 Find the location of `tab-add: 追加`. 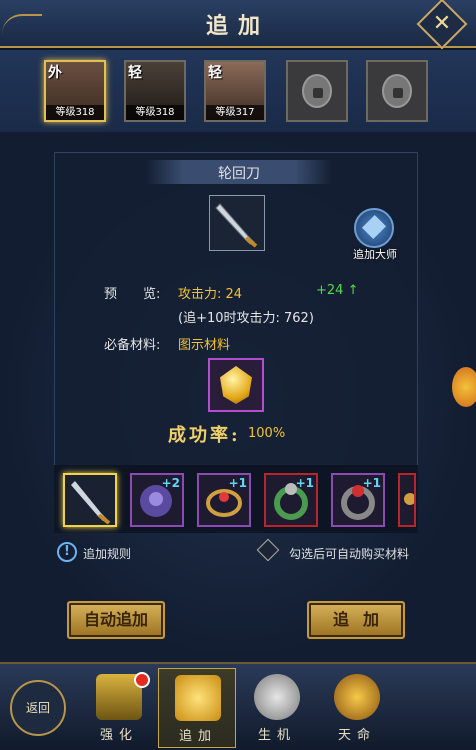

tab-add: 追加 is located at coordinates (197, 708).